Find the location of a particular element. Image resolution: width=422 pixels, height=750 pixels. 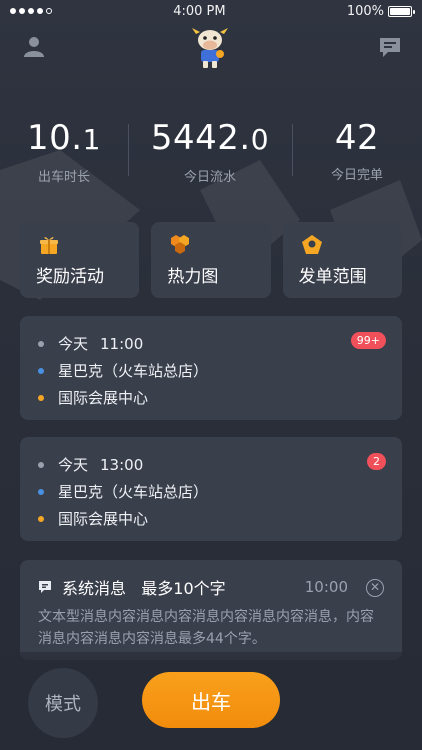

order-card: 今天 13:00 星巴克（火车站总店） 国际会展中心 2 is located at coordinates (211, 489).